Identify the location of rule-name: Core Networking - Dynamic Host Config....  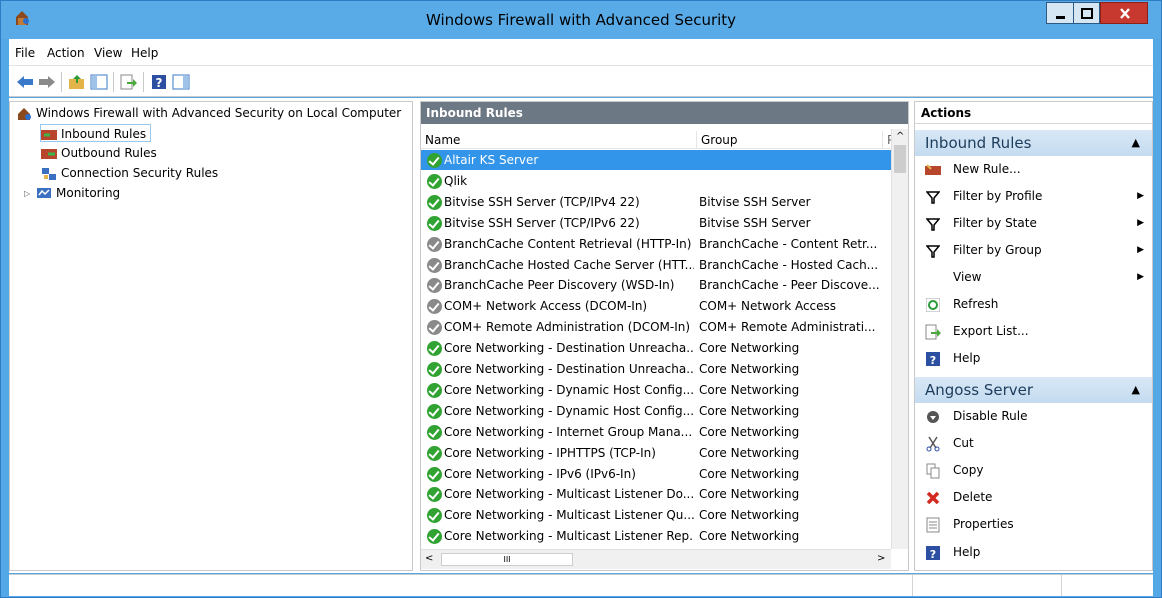
(569, 389).